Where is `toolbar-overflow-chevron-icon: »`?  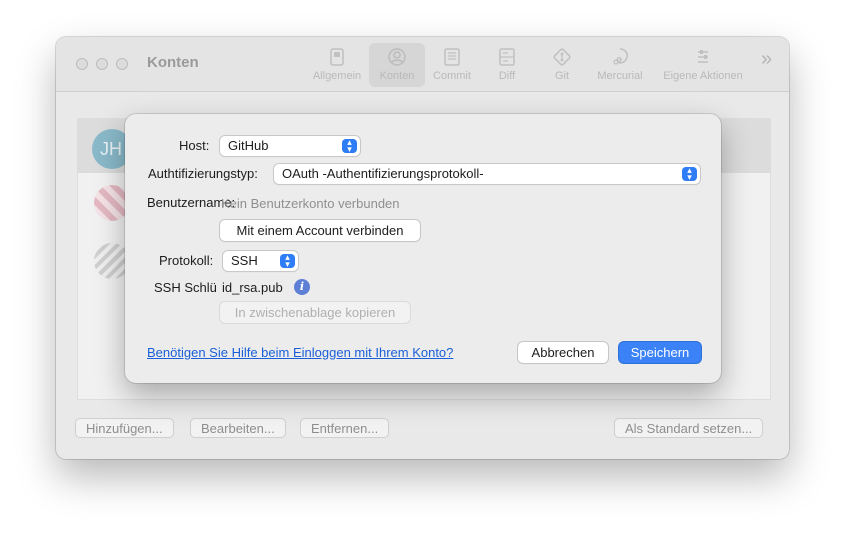 toolbar-overflow-chevron-icon: » is located at coordinates (766, 59).